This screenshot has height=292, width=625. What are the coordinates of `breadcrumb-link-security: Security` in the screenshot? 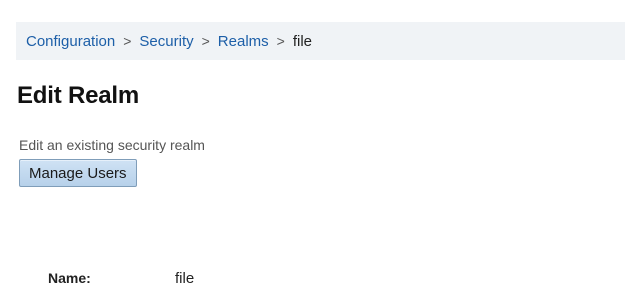 It's located at (166, 41).